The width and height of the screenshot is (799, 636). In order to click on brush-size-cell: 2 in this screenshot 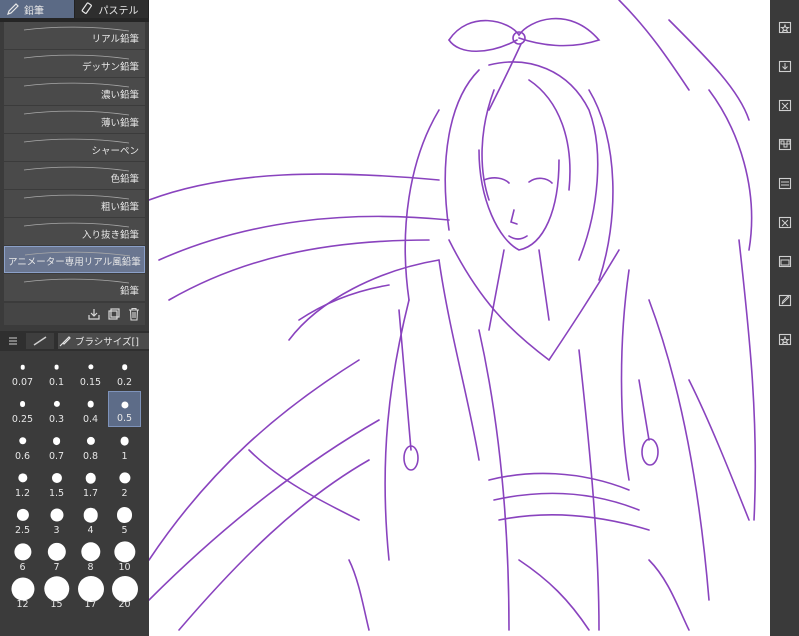, I will do `click(124, 483)`.